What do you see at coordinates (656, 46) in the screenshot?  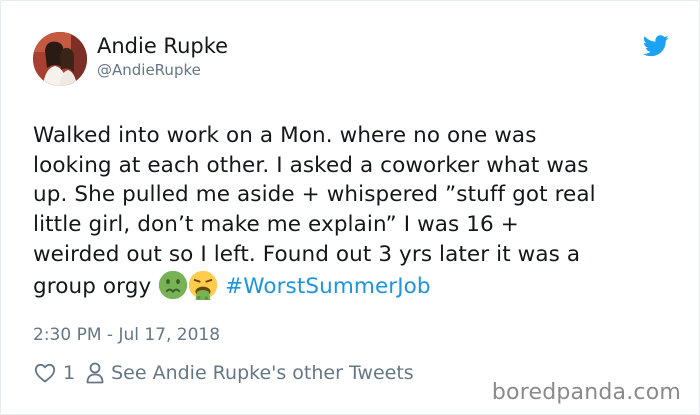 I see `twitter-bird-icon` at bounding box center [656, 46].